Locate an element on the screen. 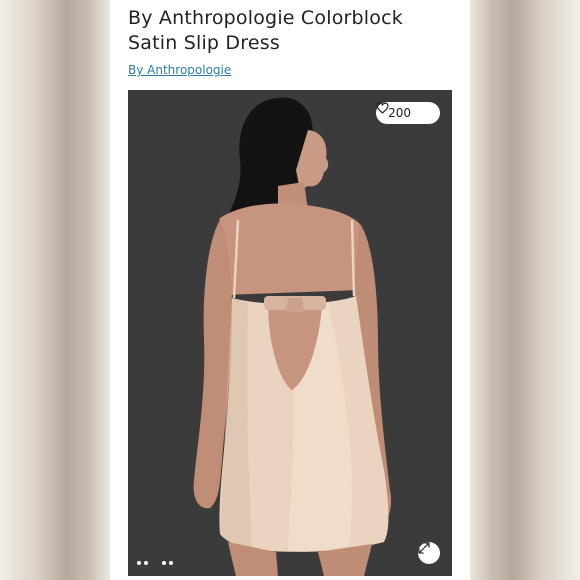 This screenshot has height=580, width=580. like-count: 200 is located at coordinates (399, 113).